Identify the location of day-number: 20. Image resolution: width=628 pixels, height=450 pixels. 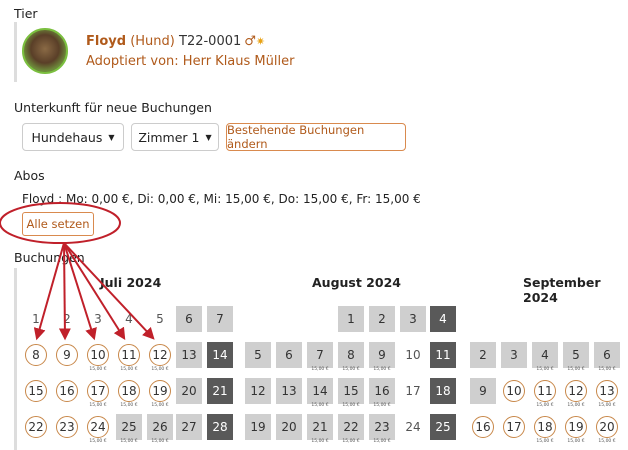
(189, 391).